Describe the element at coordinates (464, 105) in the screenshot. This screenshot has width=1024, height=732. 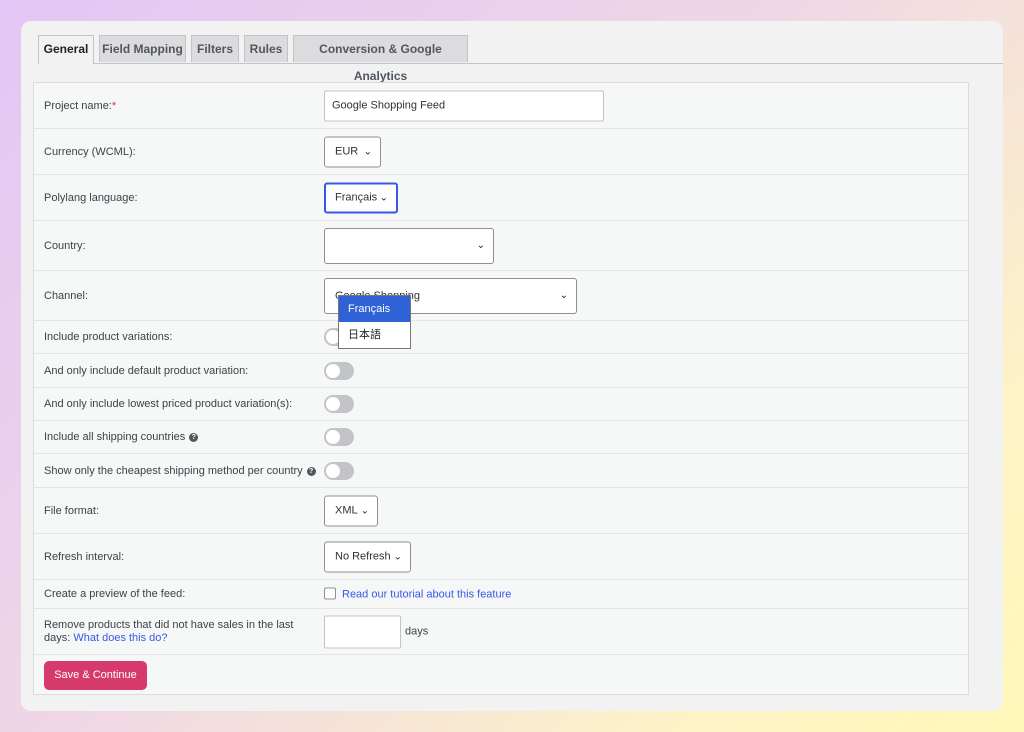
I see `project-name-input: Google Shopping Feed` at that location.